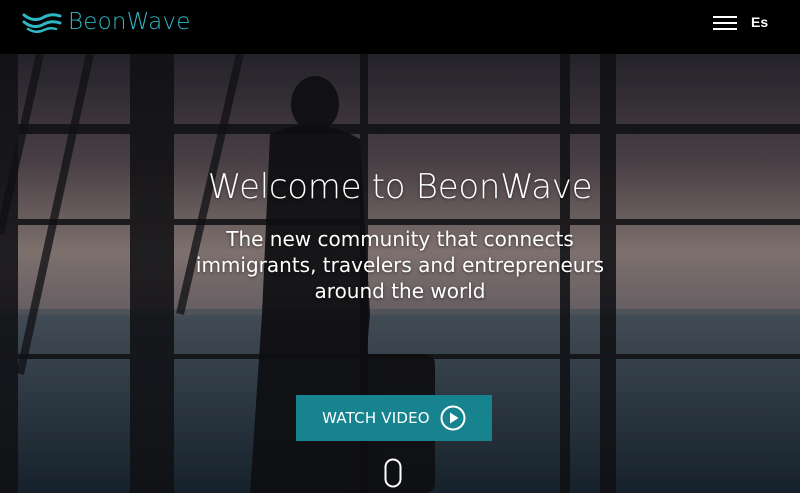 This screenshot has height=493, width=800. I want to click on brand-name: BeonWave, so click(129, 22).